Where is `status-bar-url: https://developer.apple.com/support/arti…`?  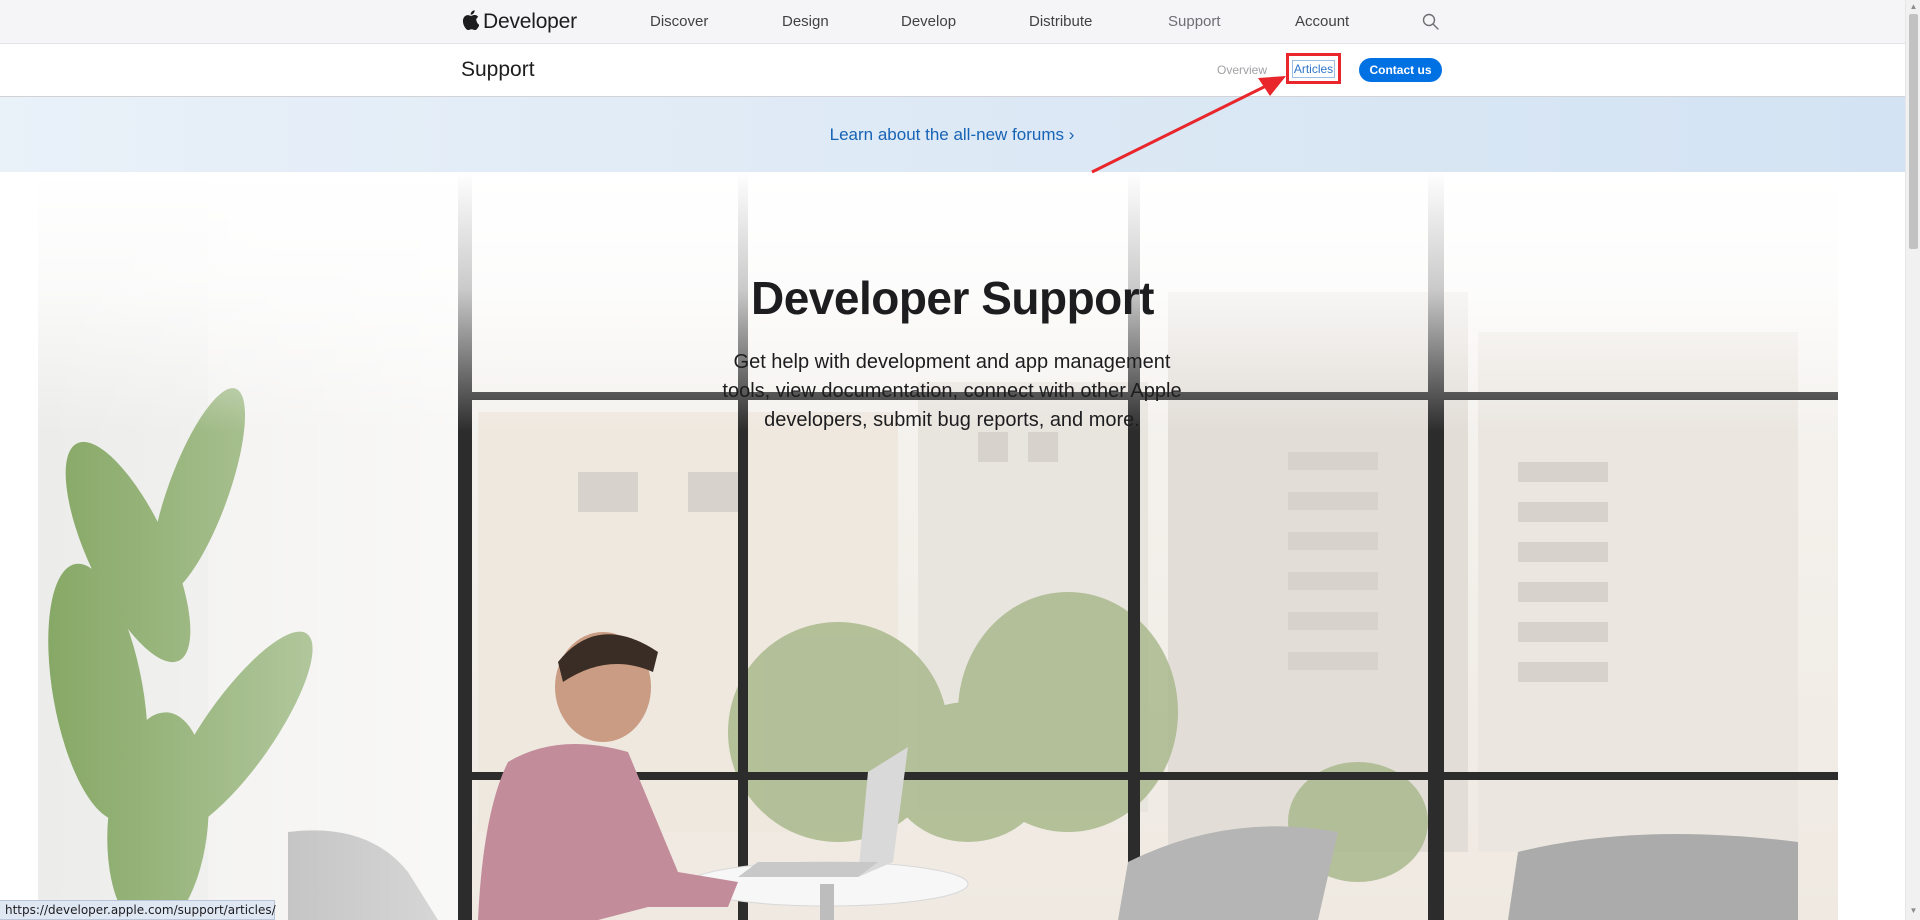
status-bar-url: https://developer.apple.com/support/arti… is located at coordinates (138, 910).